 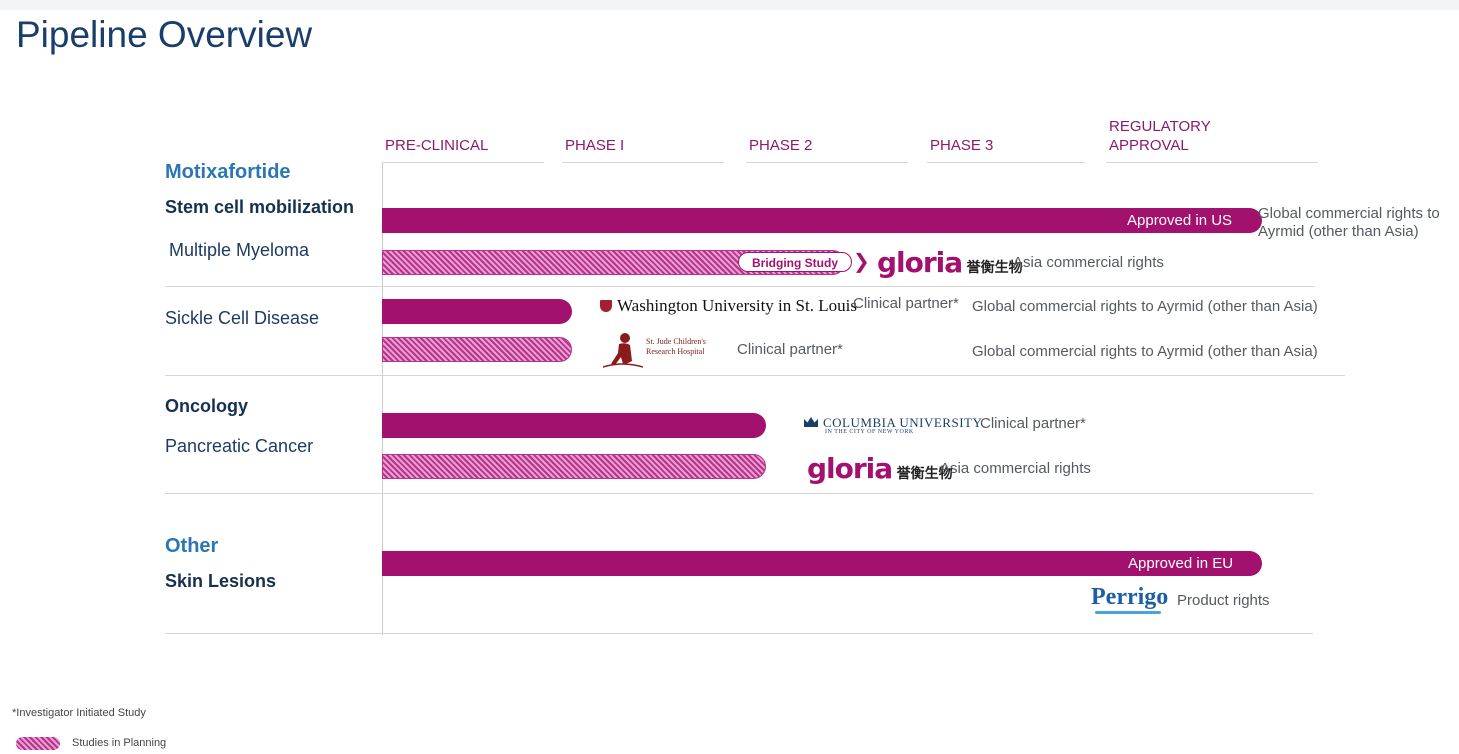 I want to click on phase-label: PHASE 2, so click(x=781, y=145).